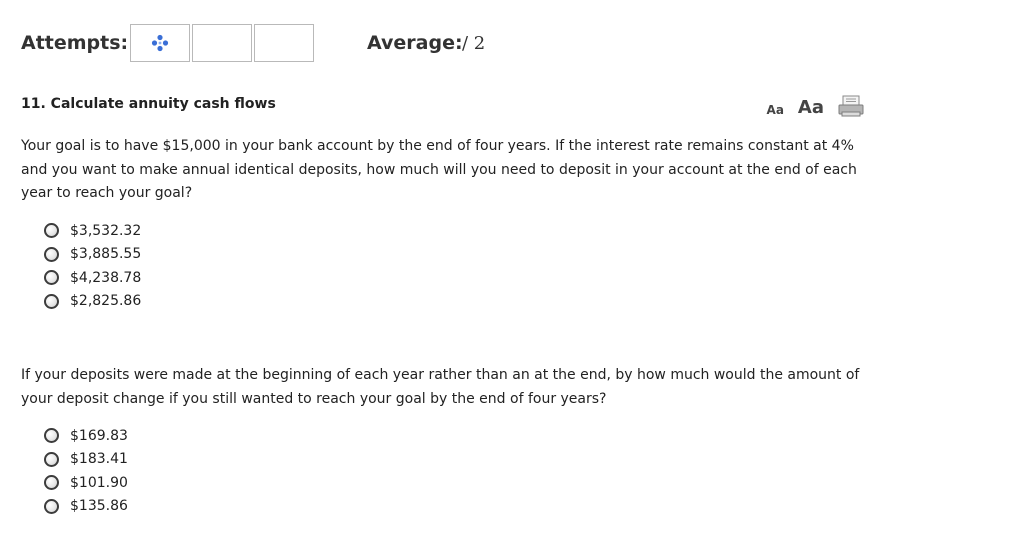 This screenshot has width=1024, height=552. I want to click on part1-option-2: $3,885.55, so click(92, 255).